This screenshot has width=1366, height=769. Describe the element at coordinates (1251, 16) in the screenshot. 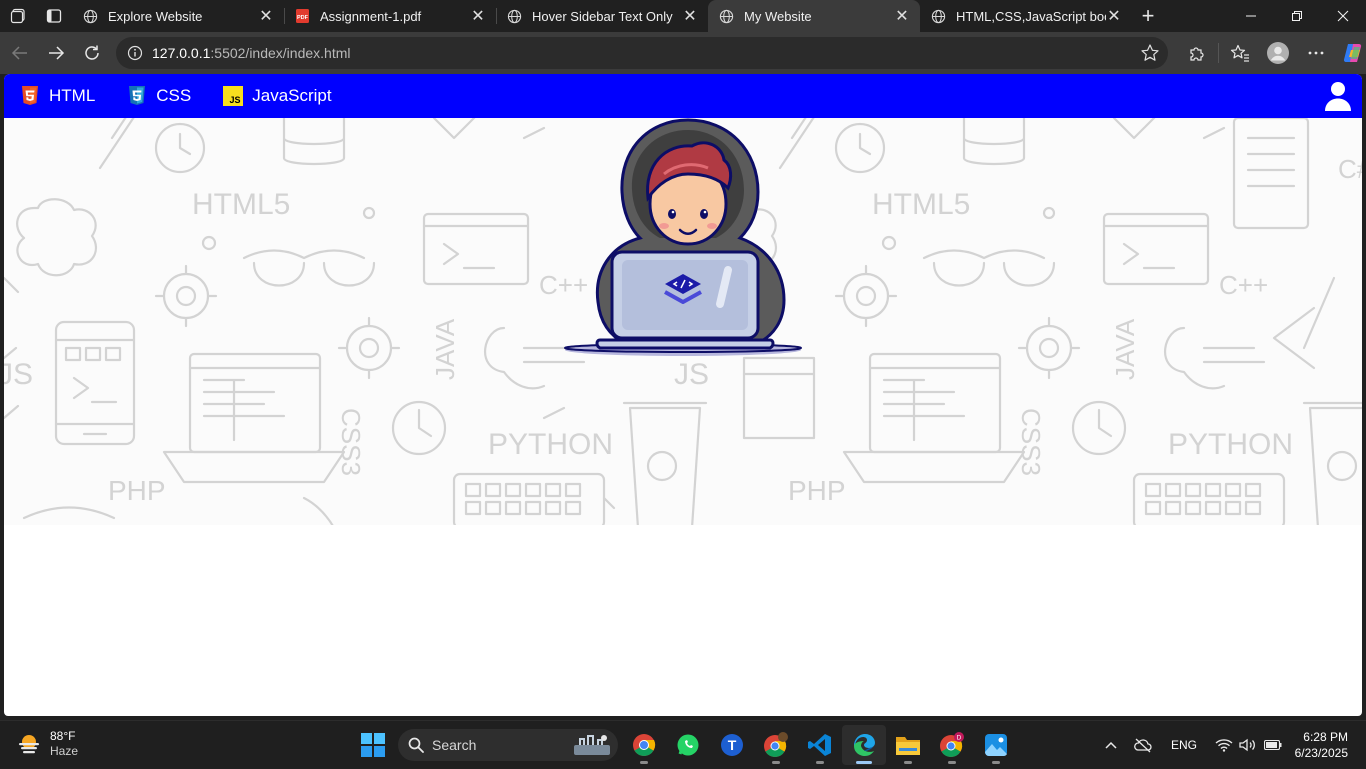

I see `minimize-button` at that location.